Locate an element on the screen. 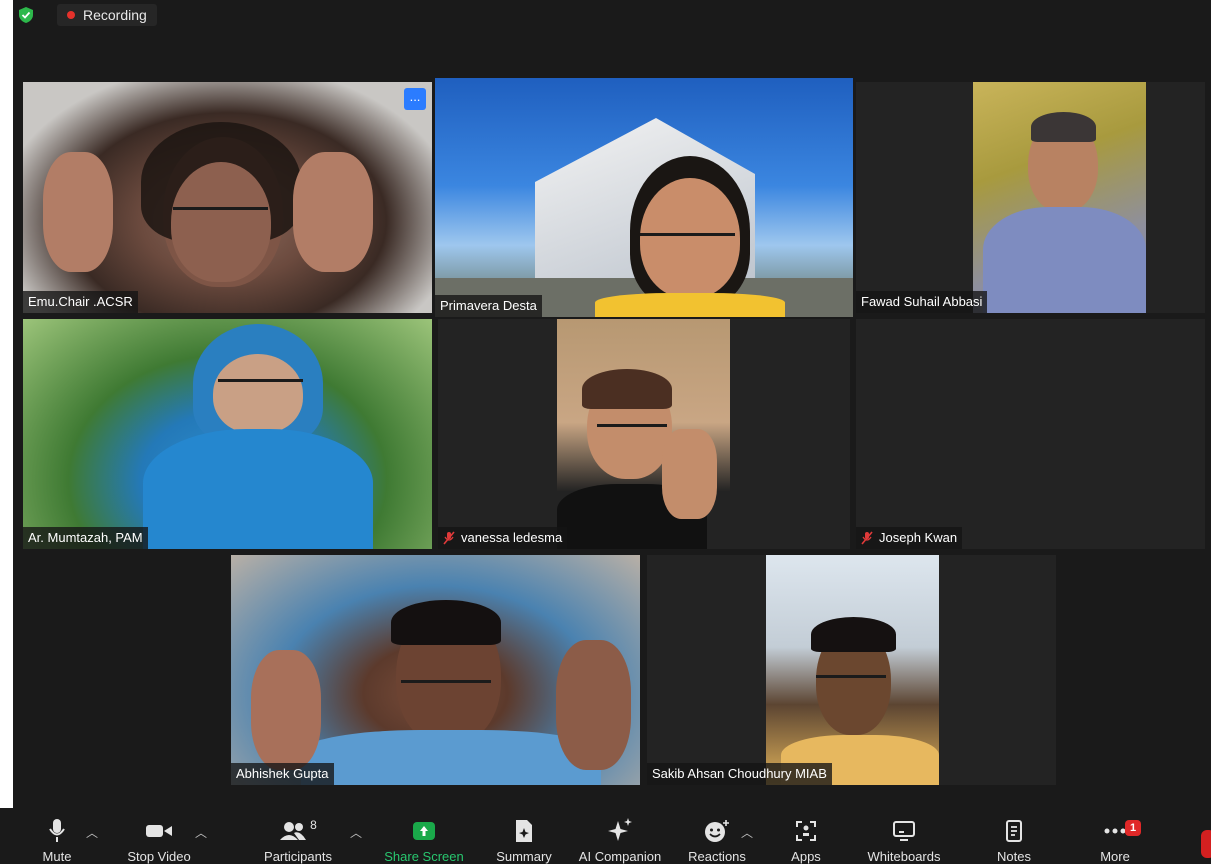  video-tile-abhishek: Abhishek Gupta is located at coordinates (435, 670).